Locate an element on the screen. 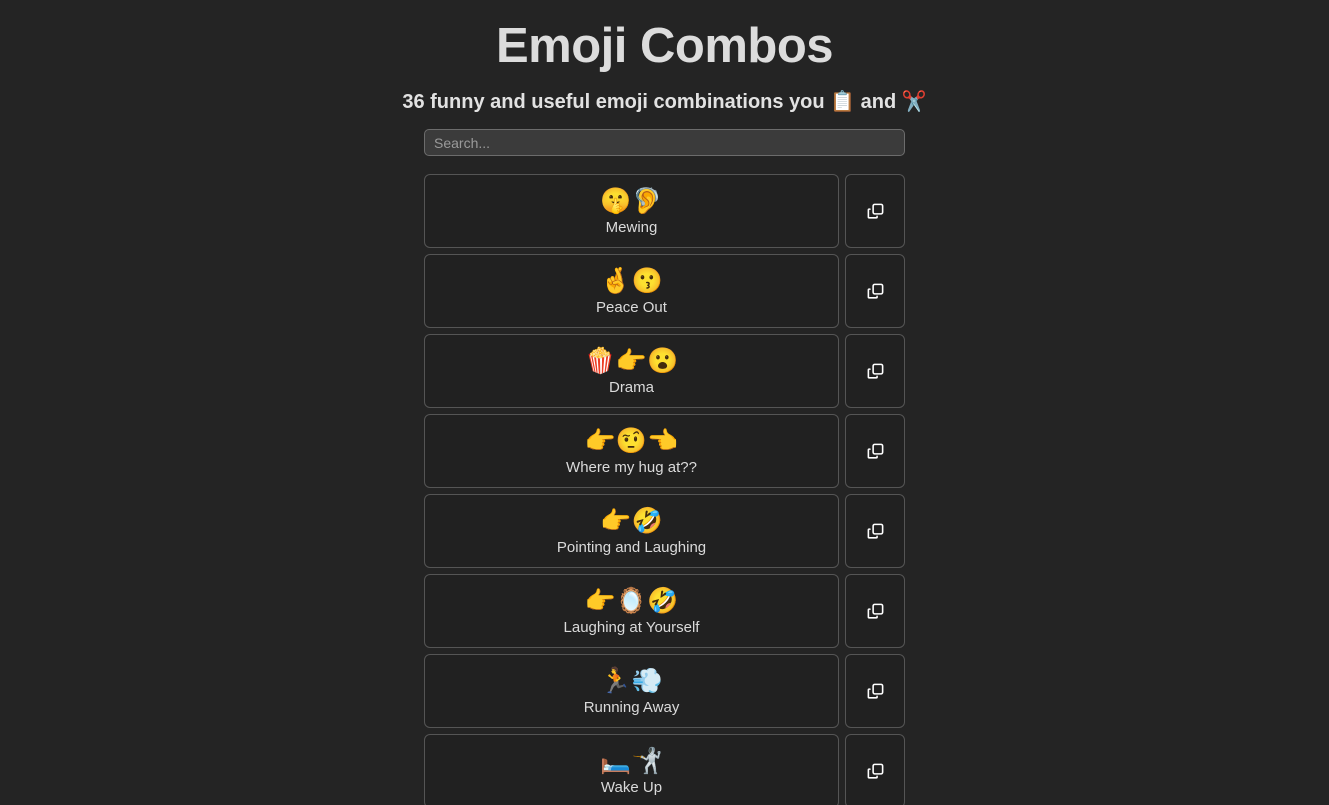  combo-label: Wake Up is located at coordinates (631, 787).